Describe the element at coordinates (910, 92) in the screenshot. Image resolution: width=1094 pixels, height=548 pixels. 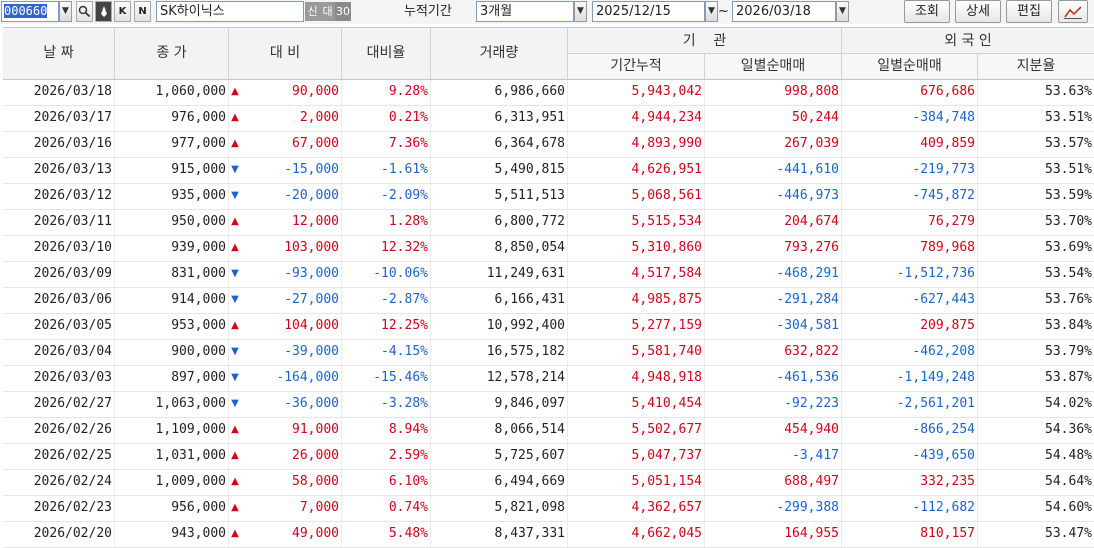
I see `foreign-daily-cell: 676,686` at that location.